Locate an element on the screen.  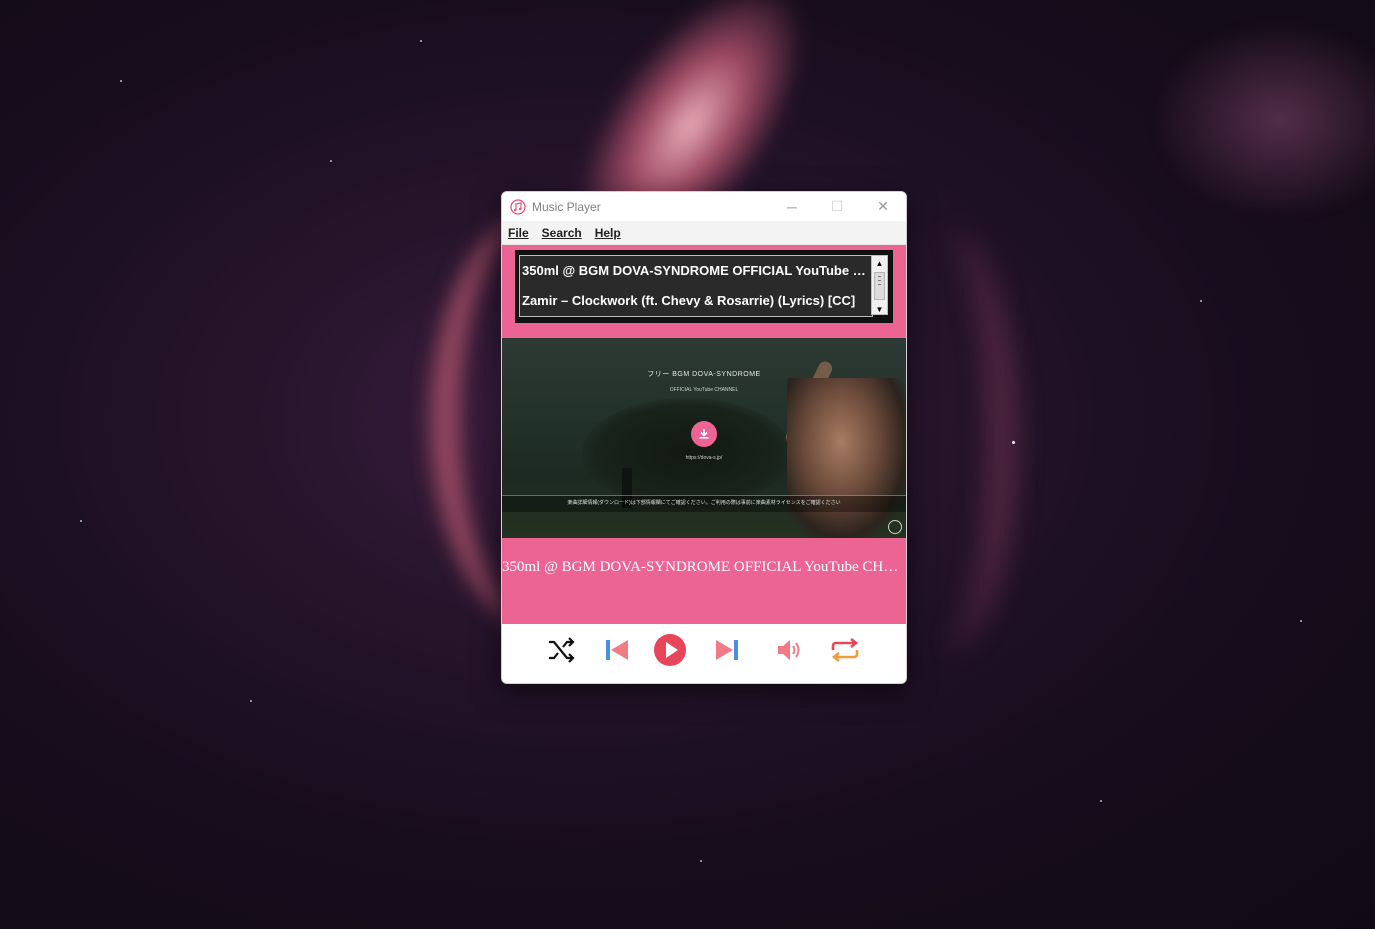
scroll-thumb is located at coordinates (879, 286).